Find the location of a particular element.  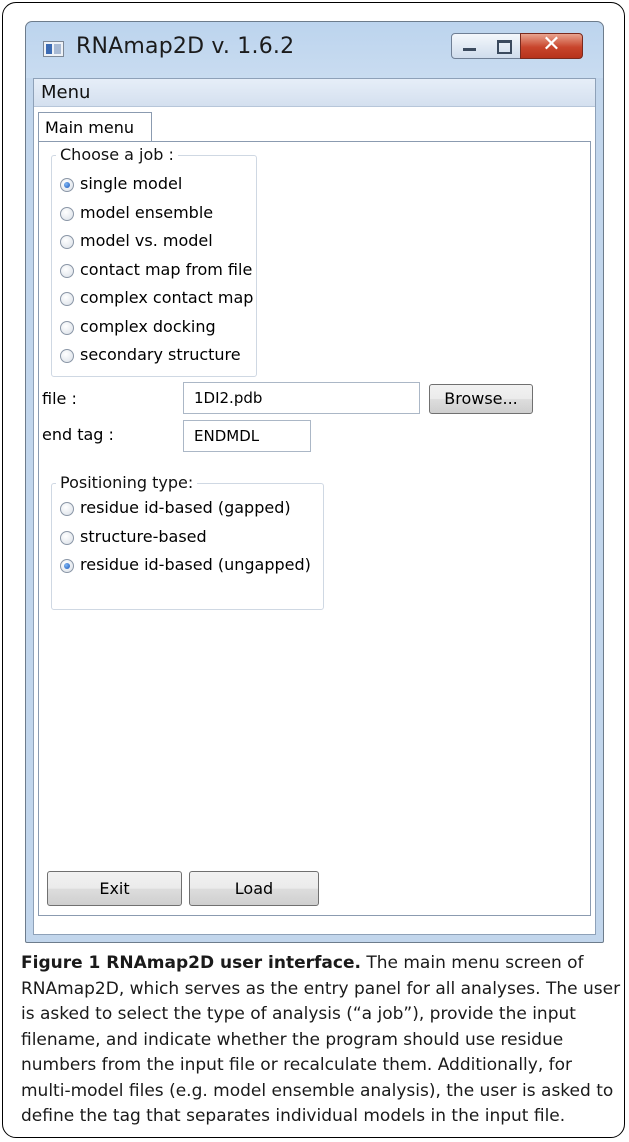

window-title: RNAmap2D v. 1.6.2 is located at coordinates (185, 46).